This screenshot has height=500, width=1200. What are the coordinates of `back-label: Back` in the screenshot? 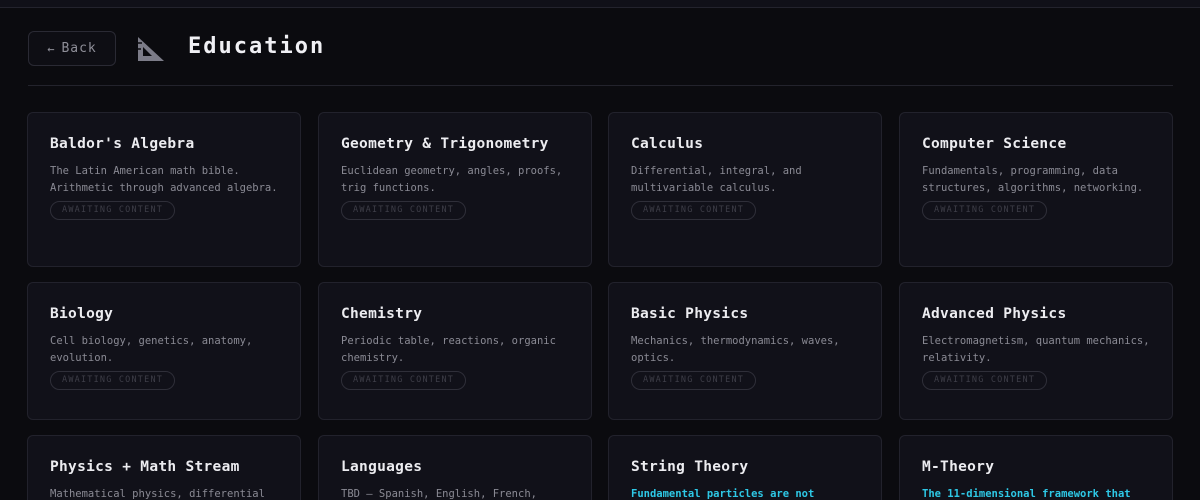 It's located at (79, 48).